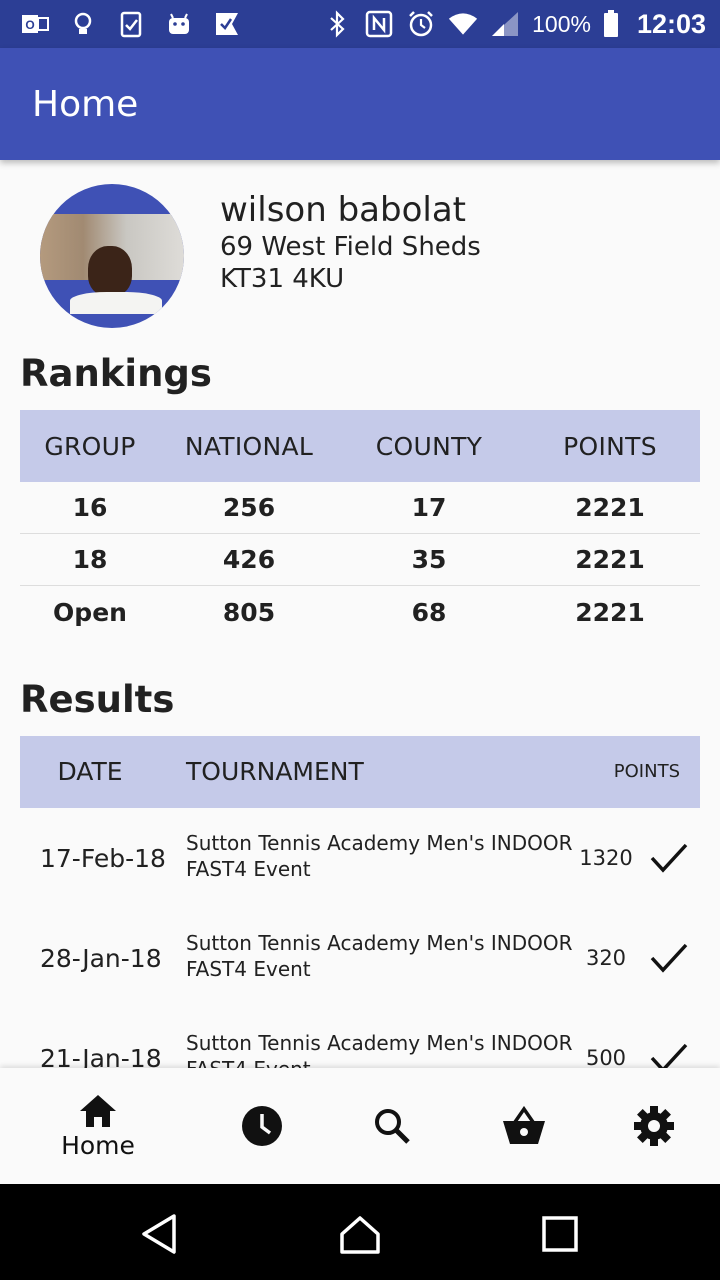  I want to click on outlook-icon: O, so click(35, 24).